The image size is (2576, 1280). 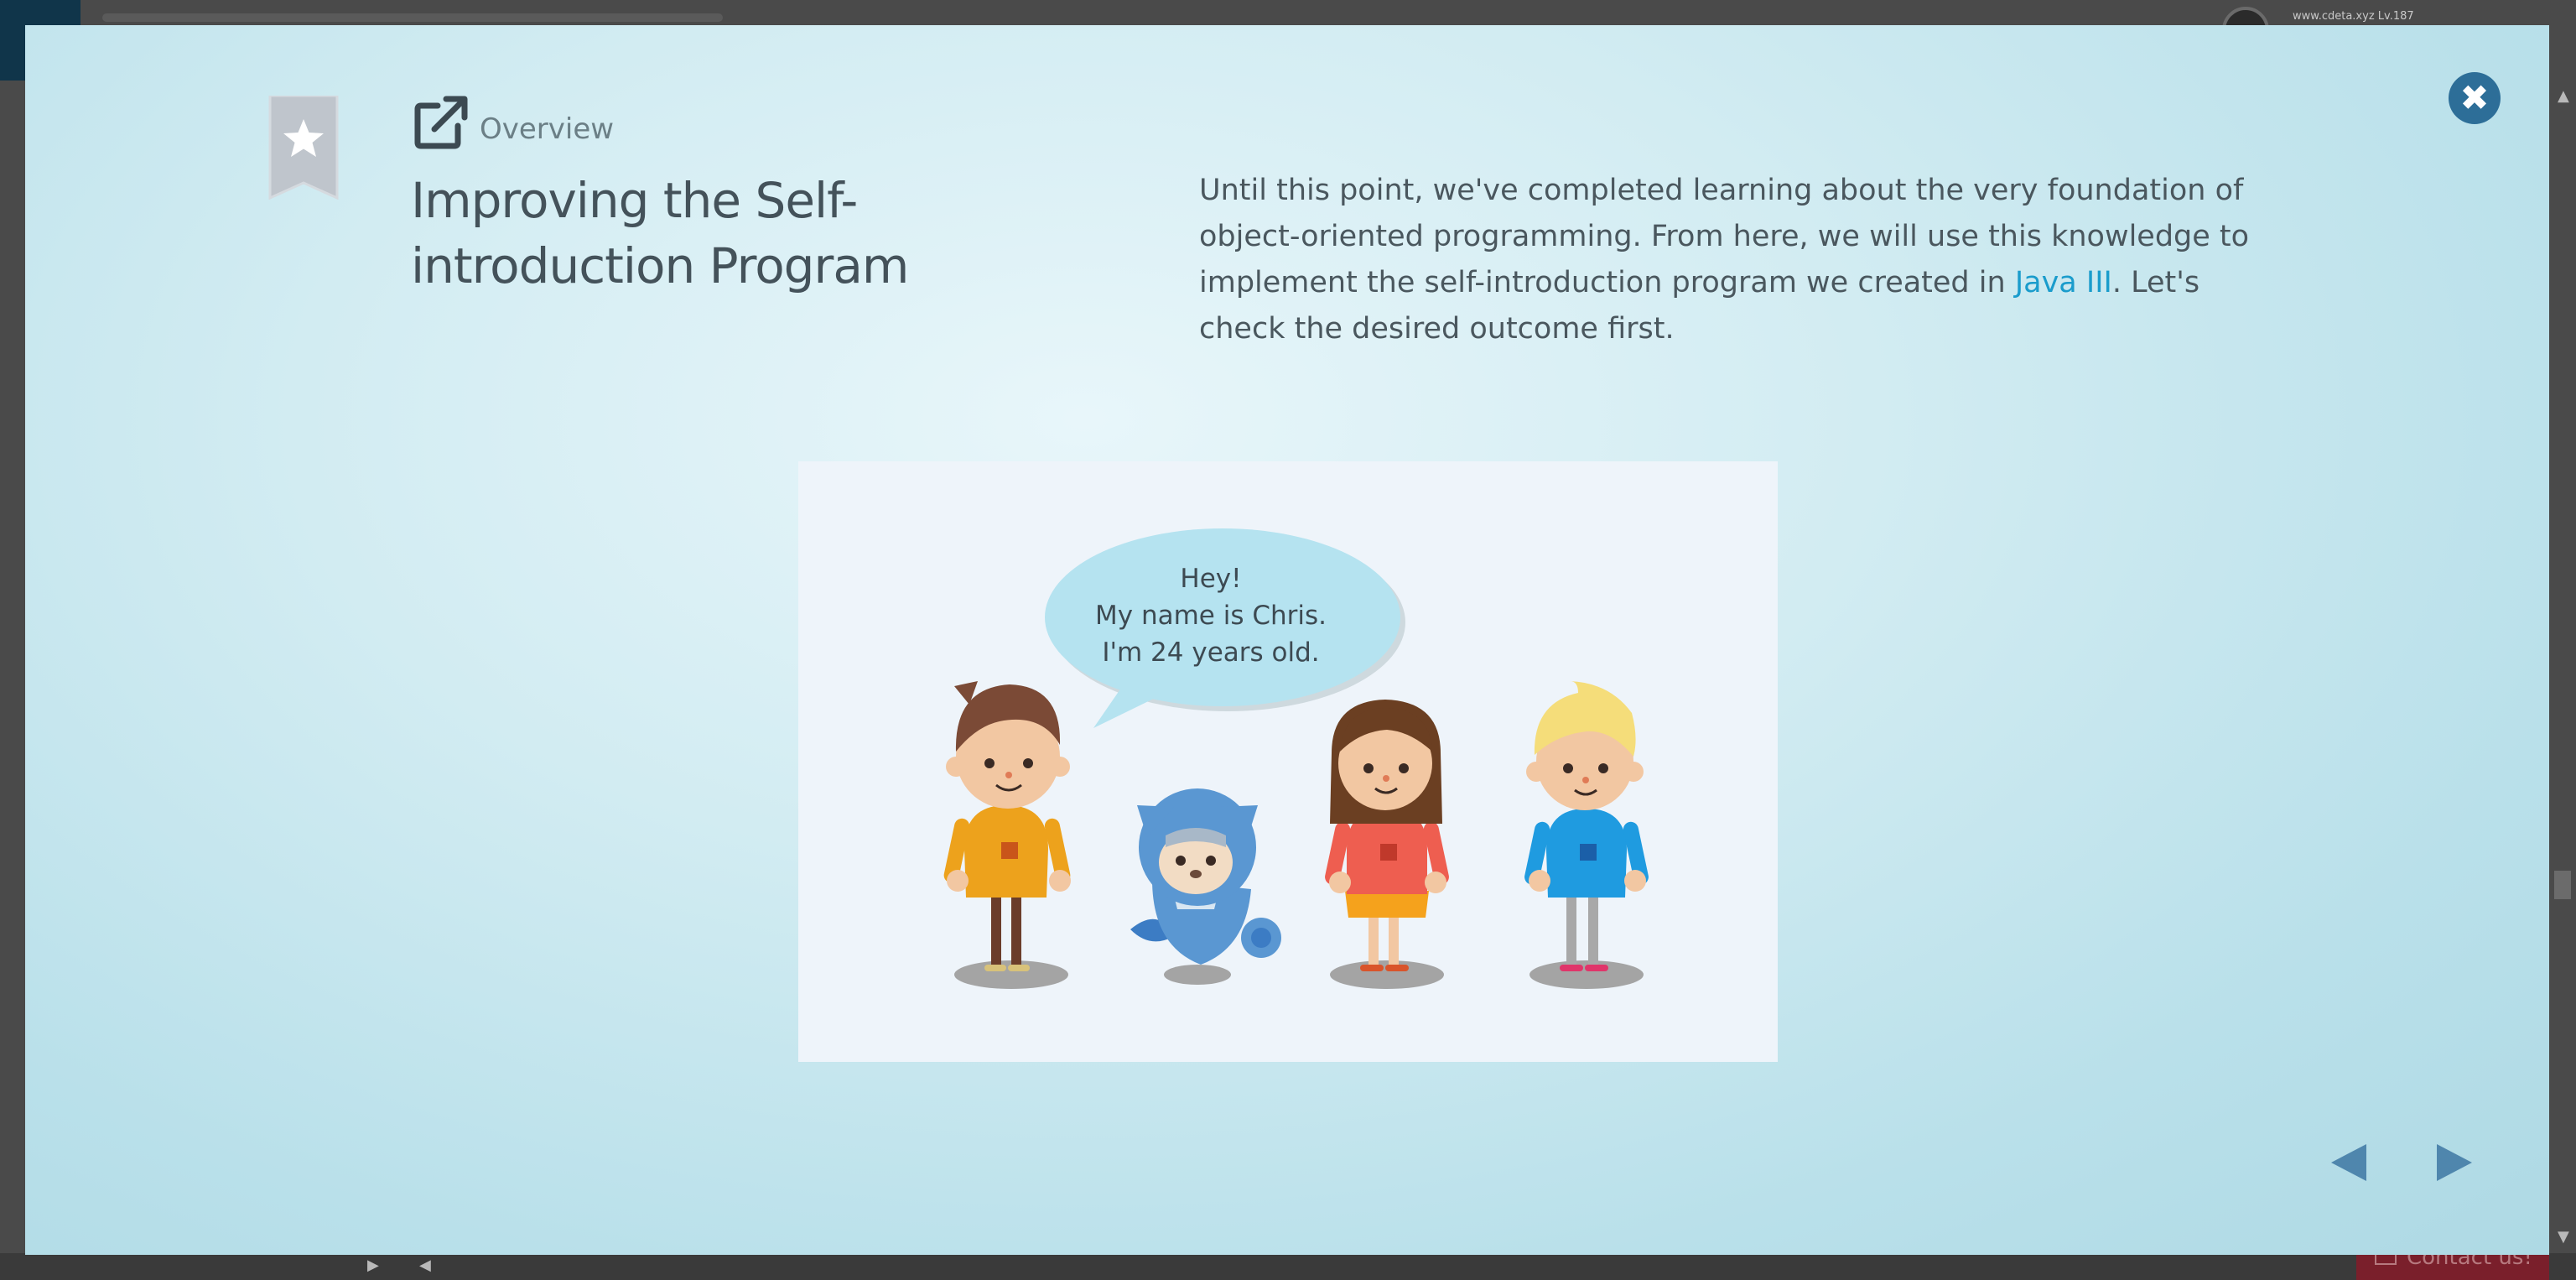 I want to click on previous-slide-button, so click(x=2349, y=1162).